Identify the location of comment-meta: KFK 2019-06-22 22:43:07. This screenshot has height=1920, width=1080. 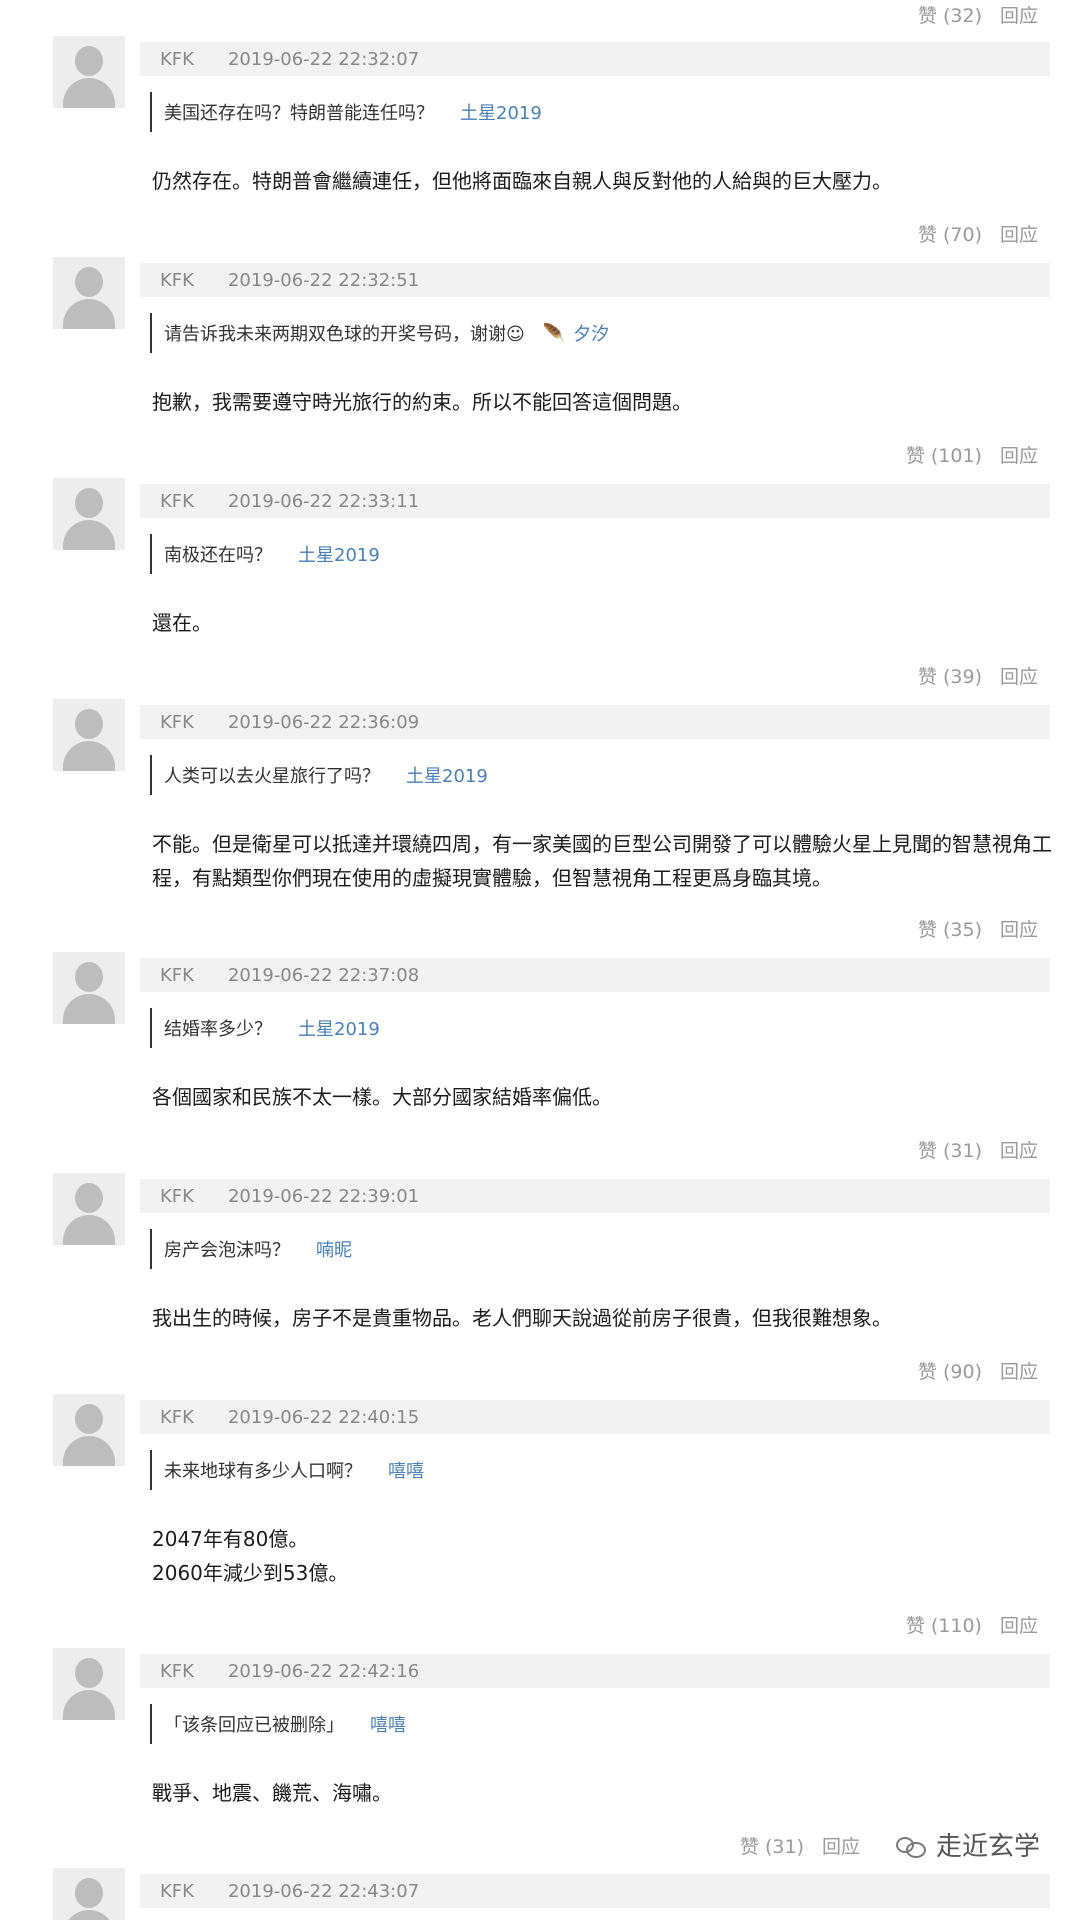
(595, 1891).